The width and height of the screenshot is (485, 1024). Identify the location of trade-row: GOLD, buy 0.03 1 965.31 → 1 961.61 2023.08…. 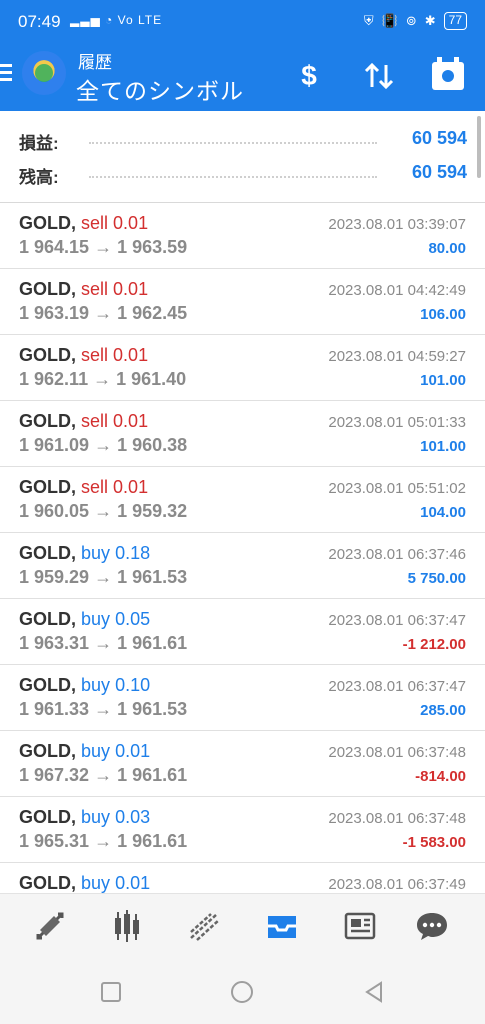
(242, 830).